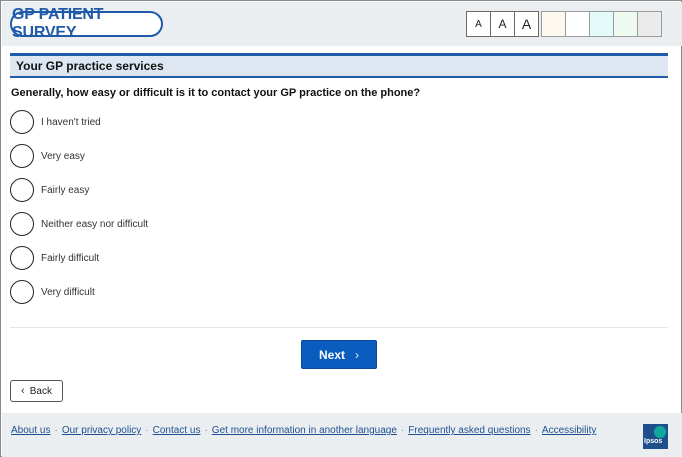 Image resolution: width=682 pixels, height=457 pixels. Describe the element at coordinates (30, 430) in the screenshot. I see `footer-link-about-us: About us` at that location.